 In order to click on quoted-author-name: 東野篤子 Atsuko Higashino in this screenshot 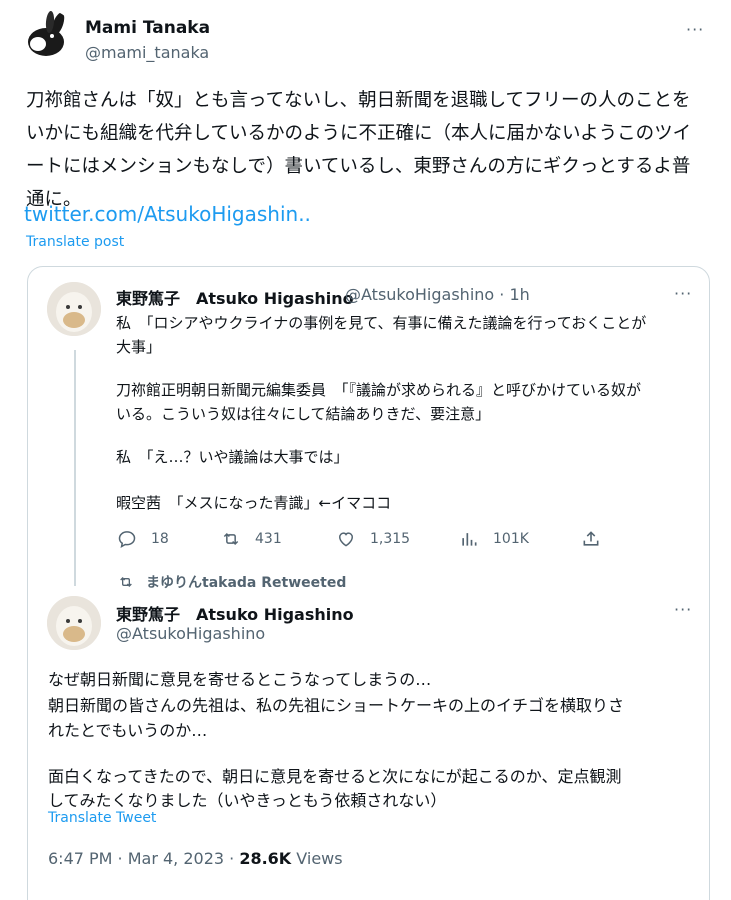, I will do `click(235, 297)`.